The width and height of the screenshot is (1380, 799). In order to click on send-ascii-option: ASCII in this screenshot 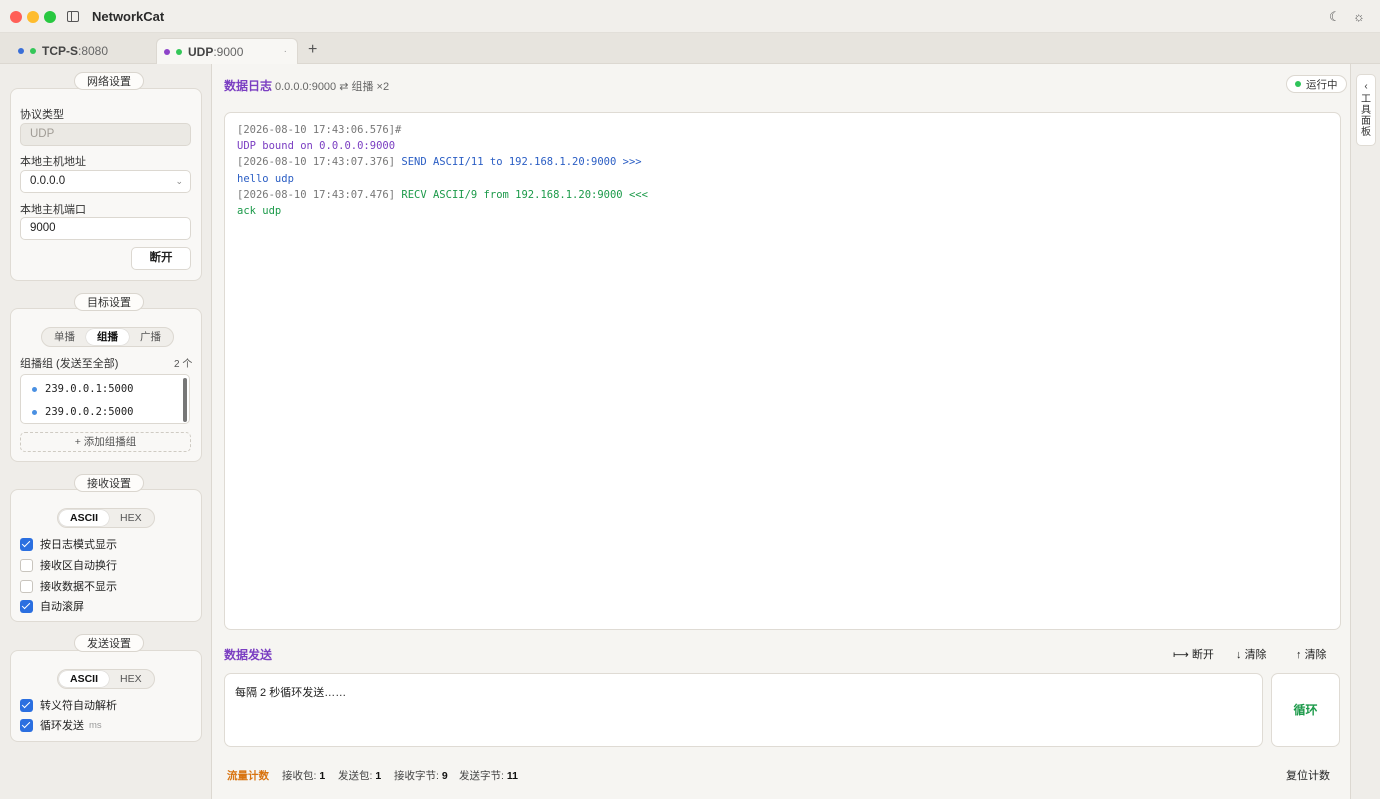, I will do `click(84, 679)`.